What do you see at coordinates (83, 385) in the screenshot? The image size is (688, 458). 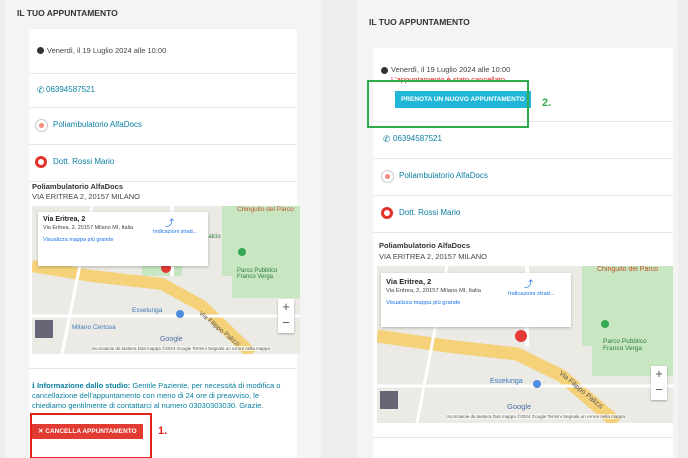 I see `info-label: Informazione dallo studio:` at bounding box center [83, 385].